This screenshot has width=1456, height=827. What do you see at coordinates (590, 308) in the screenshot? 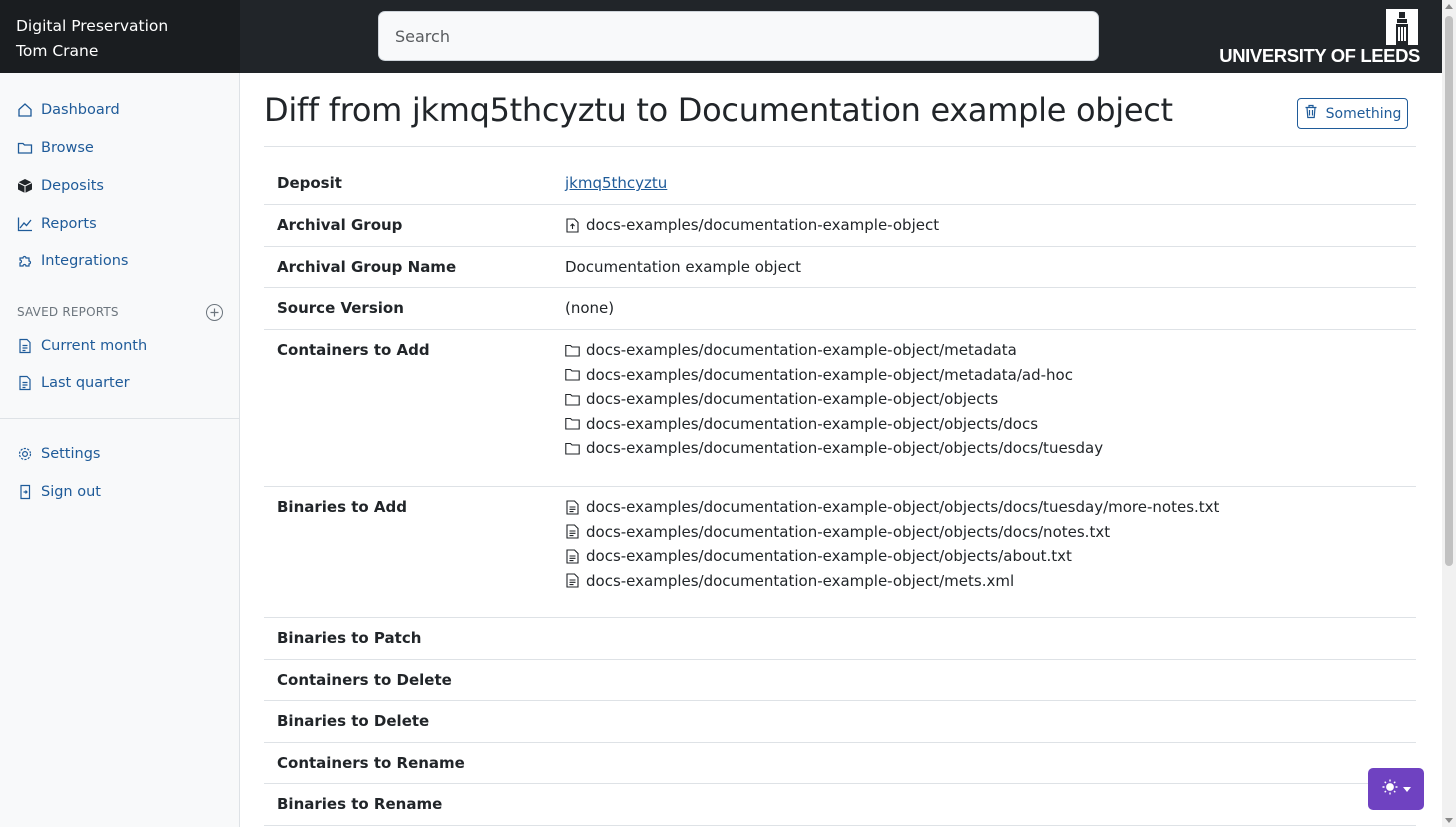
I see `source-version-value: (none)` at bounding box center [590, 308].